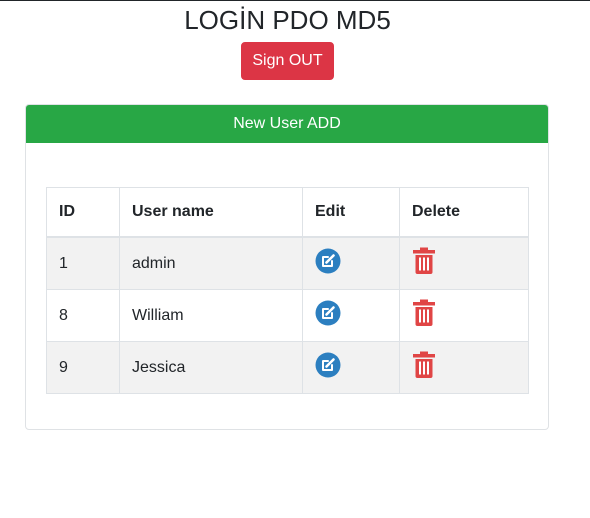  What do you see at coordinates (351, 212) in the screenshot?
I see `column-header-edit: Edit` at bounding box center [351, 212].